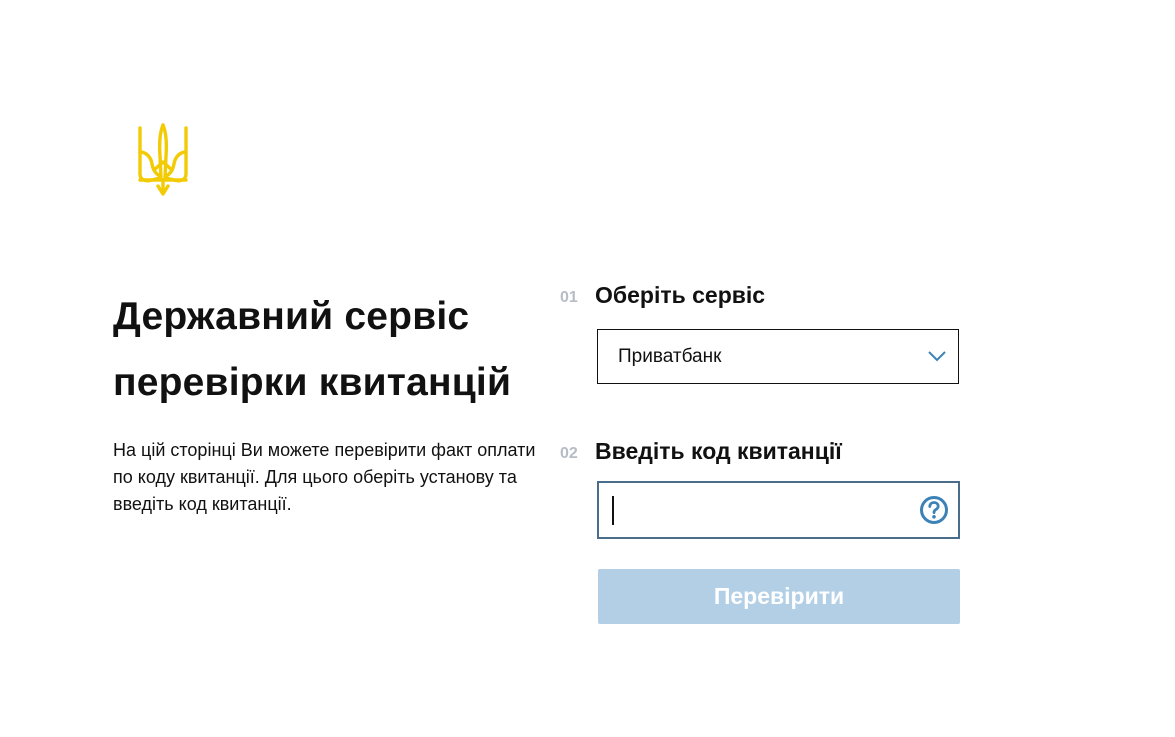  I want to click on text-caret, so click(613, 510).